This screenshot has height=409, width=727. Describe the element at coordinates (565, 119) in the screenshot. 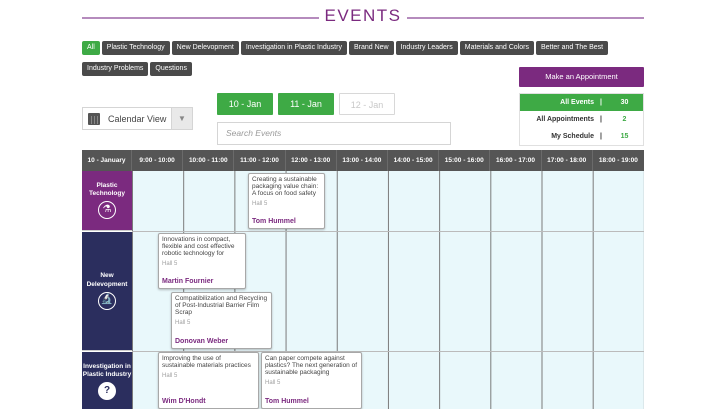

I see `stat-label: All Appointments` at that location.